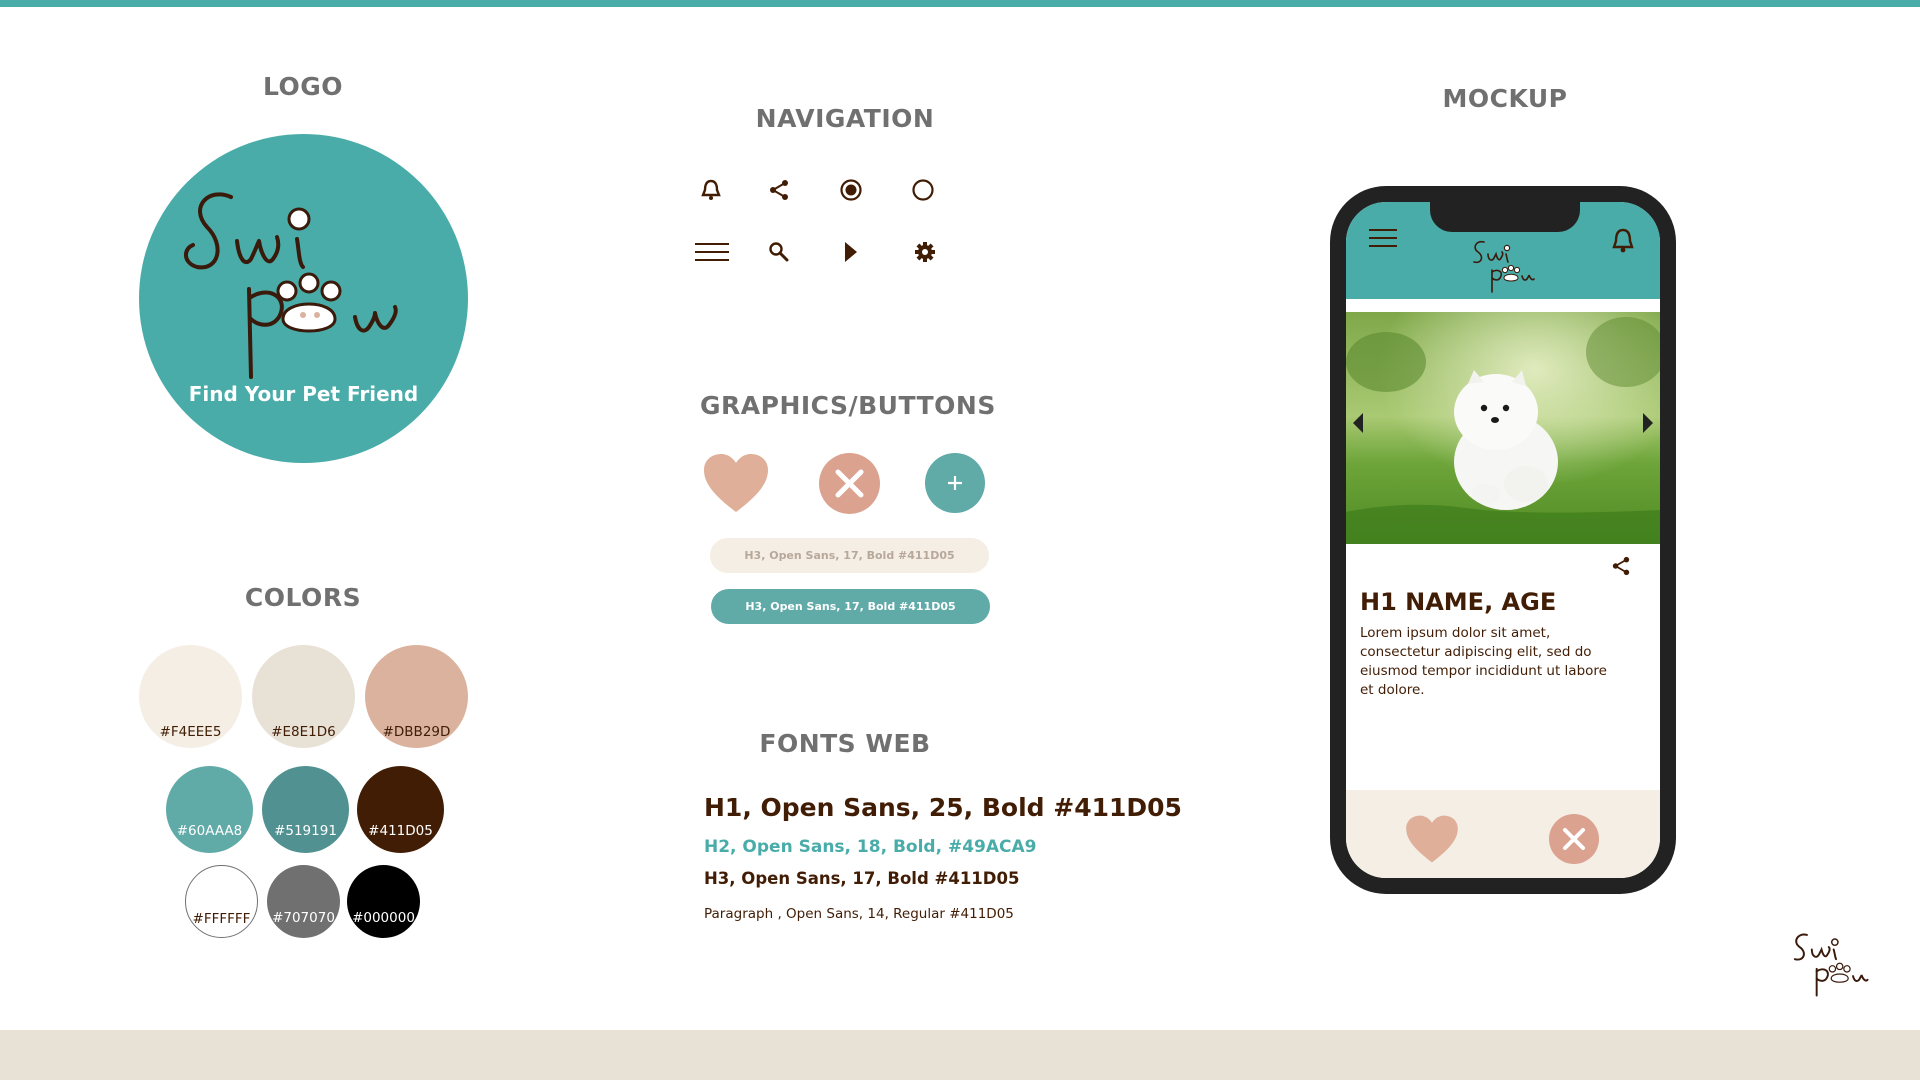  Describe the element at coordinates (400, 809) in the screenshot. I see `color-swatch-411d05: #411D05` at that location.